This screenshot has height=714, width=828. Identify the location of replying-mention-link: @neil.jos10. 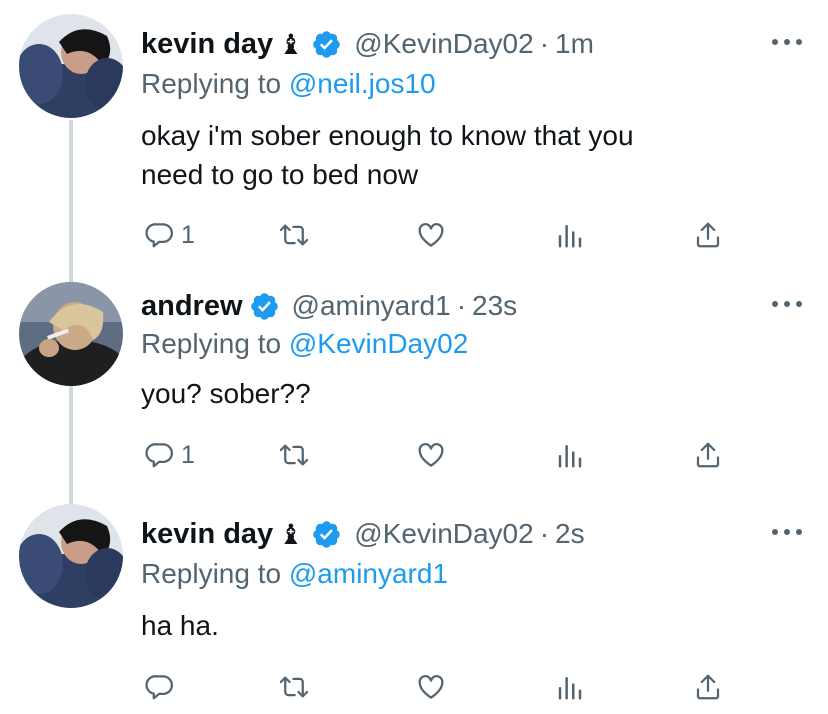
(362, 83).